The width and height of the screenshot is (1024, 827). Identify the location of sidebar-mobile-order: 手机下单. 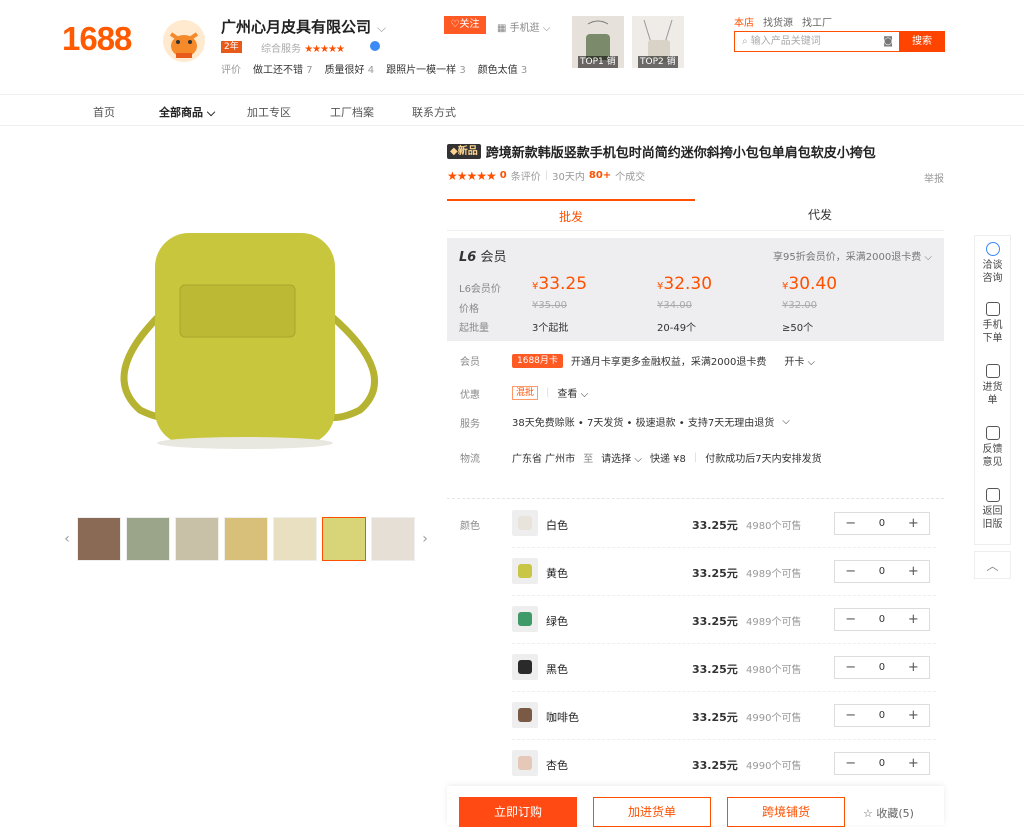
(992, 323).